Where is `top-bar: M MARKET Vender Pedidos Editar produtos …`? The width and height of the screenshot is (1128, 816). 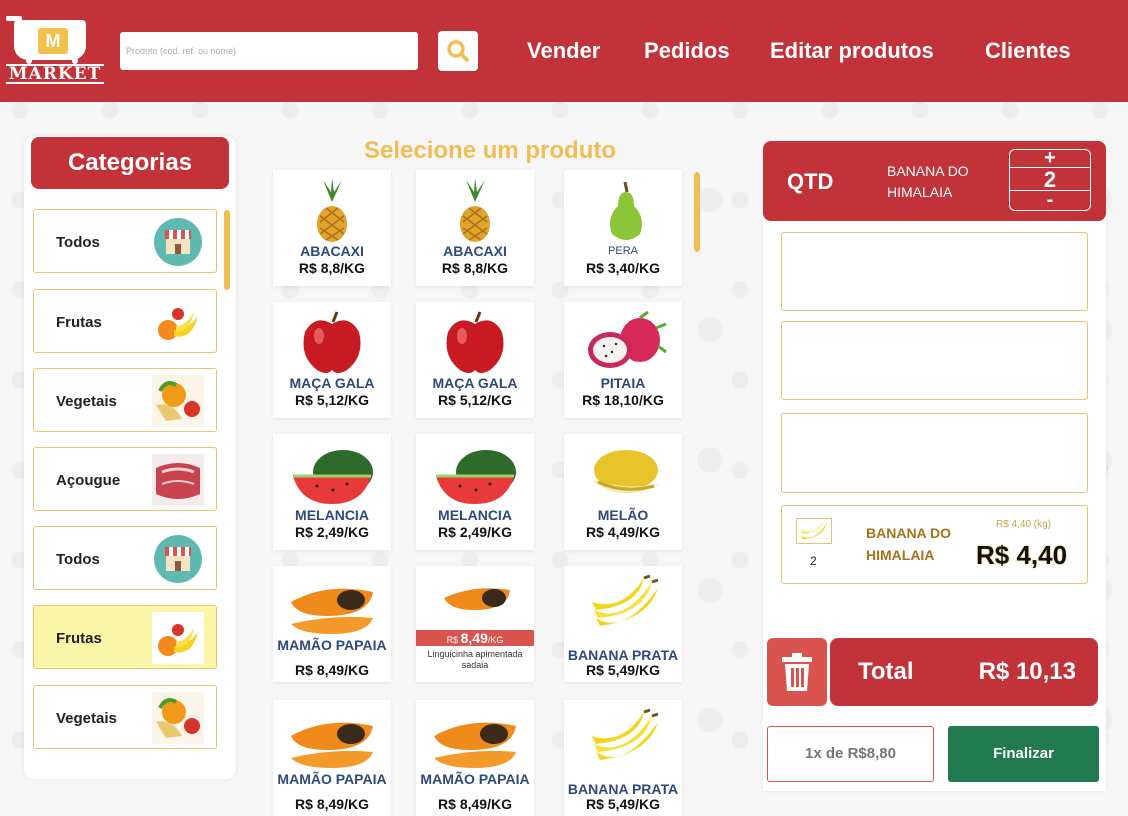
top-bar: M MARKET Vender Pedidos Editar produtos … is located at coordinates (564, 51).